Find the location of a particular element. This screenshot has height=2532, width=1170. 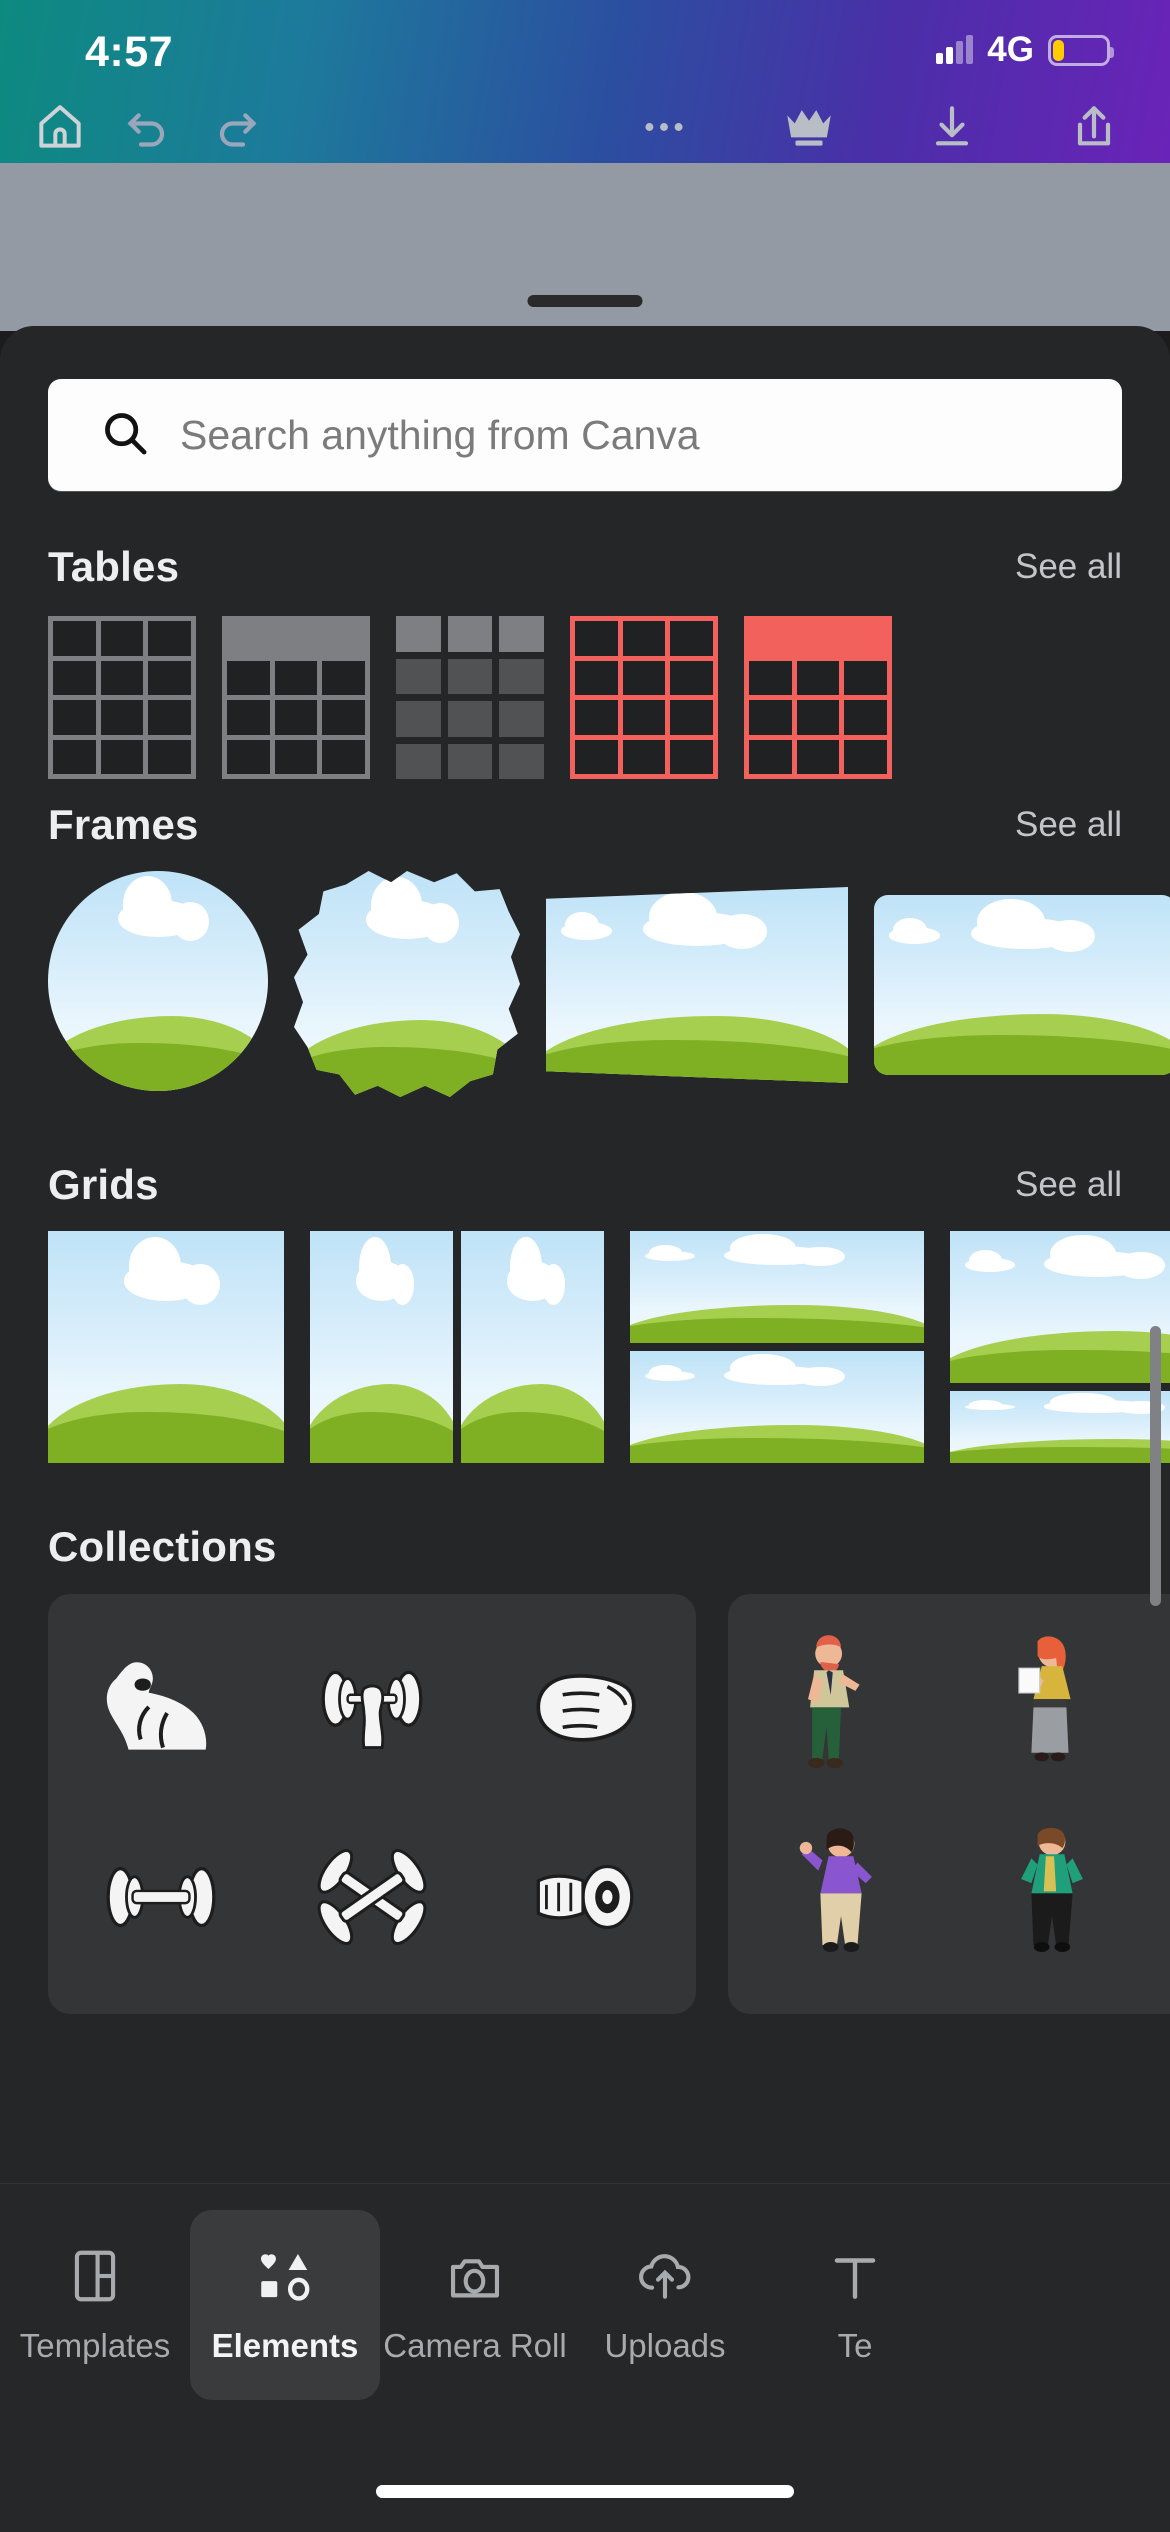

frame-thumb-scalloped is located at coordinates (407, 984).